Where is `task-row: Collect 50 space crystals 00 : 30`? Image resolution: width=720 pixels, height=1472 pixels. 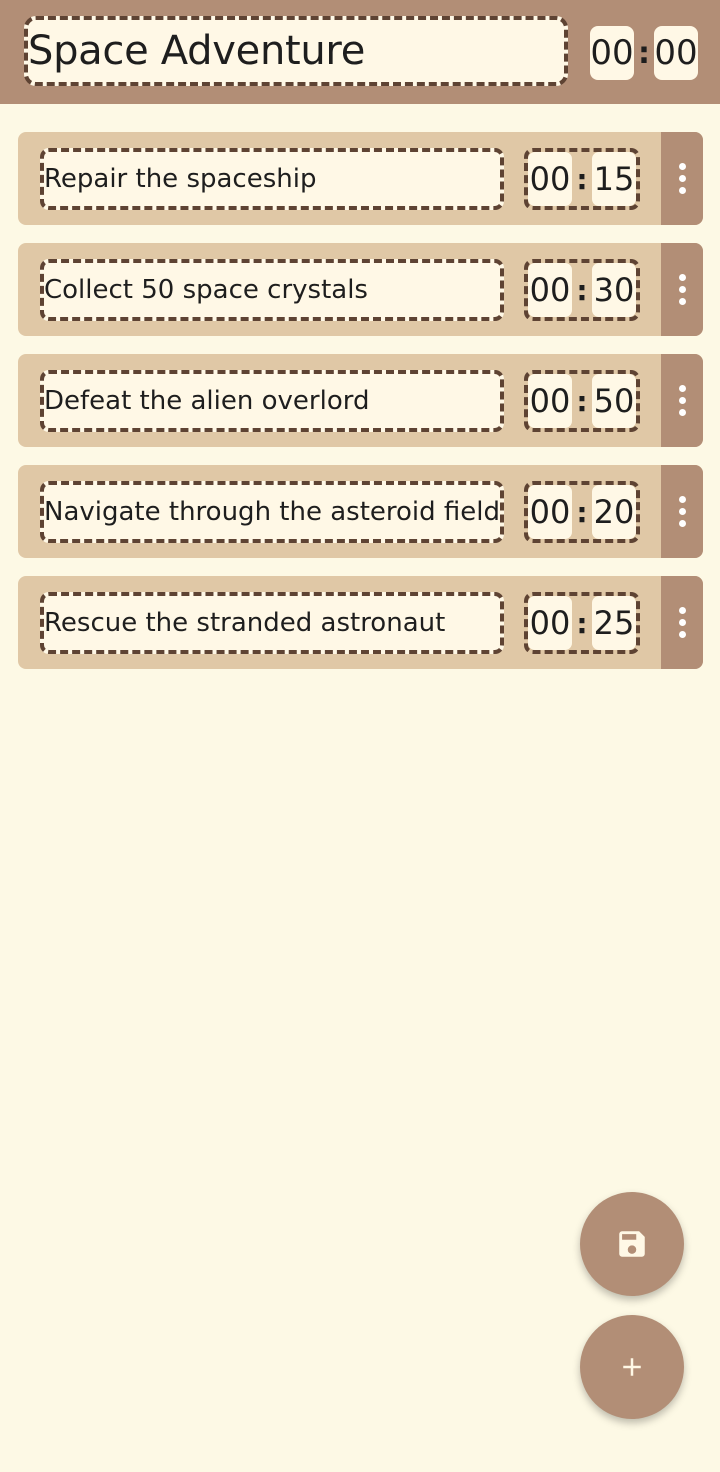 task-row: Collect 50 space crystals 00 : 30 is located at coordinates (360, 289).